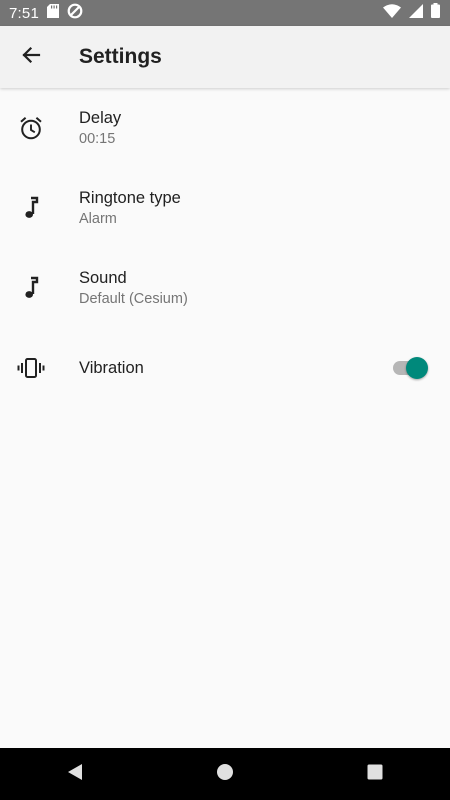 The image size is (450, 800). I want to click on alarm-clock-icon, so click(31, 128).